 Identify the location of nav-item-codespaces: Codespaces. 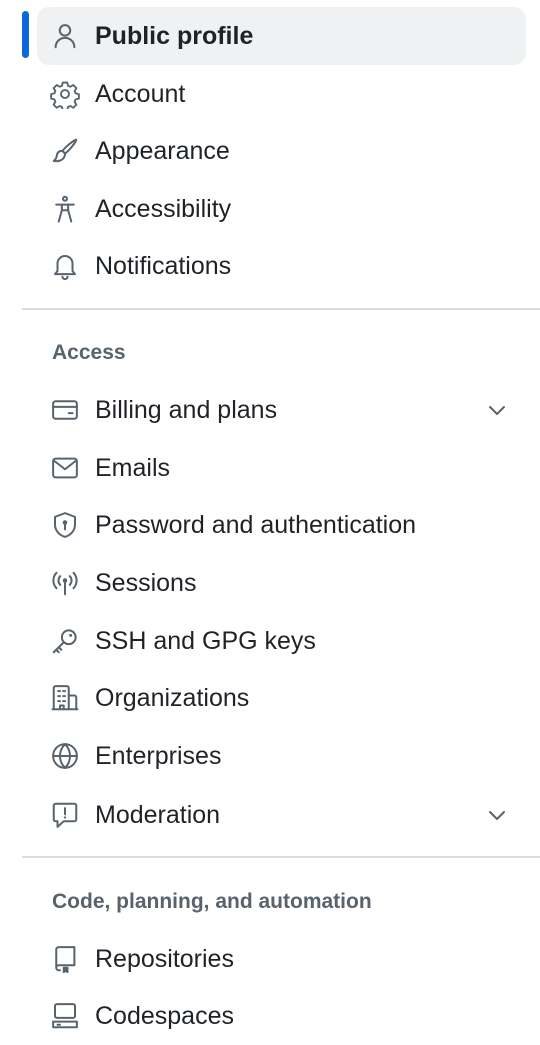
(281, 1016).